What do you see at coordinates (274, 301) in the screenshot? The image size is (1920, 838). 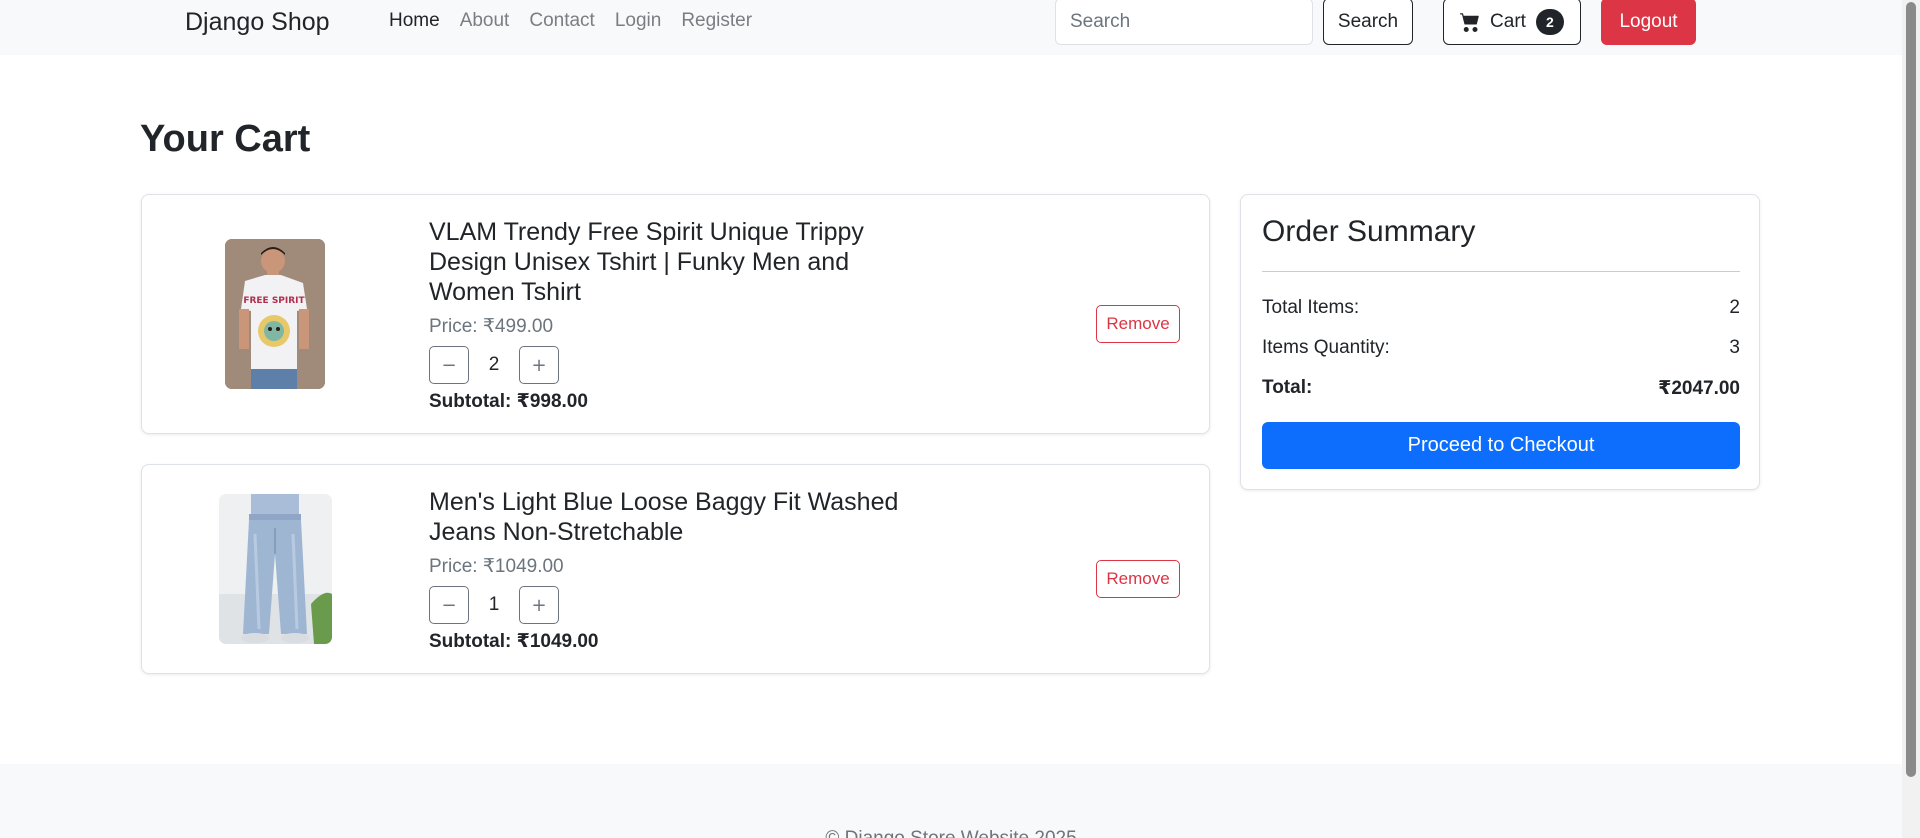 I see `svg-text: FREE SPIRIT` at bounding box center [274, 301].